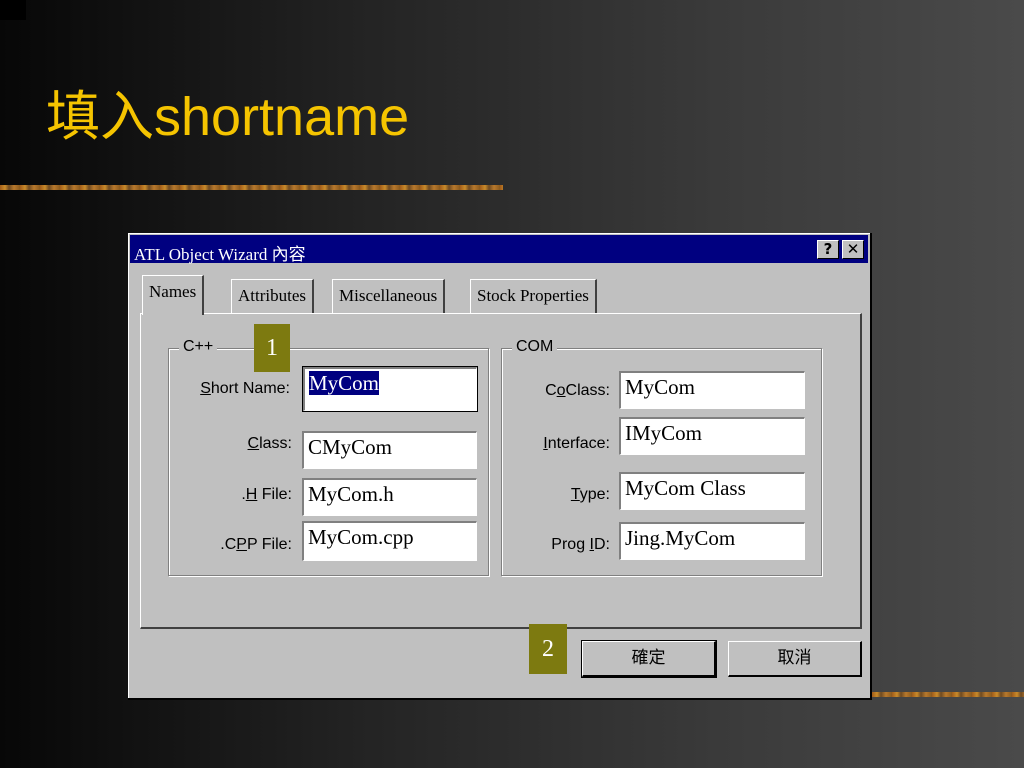 The width and height of the screenshot is (1024, 768). I want to click on com-group-legend: COM, so click(535, 347).